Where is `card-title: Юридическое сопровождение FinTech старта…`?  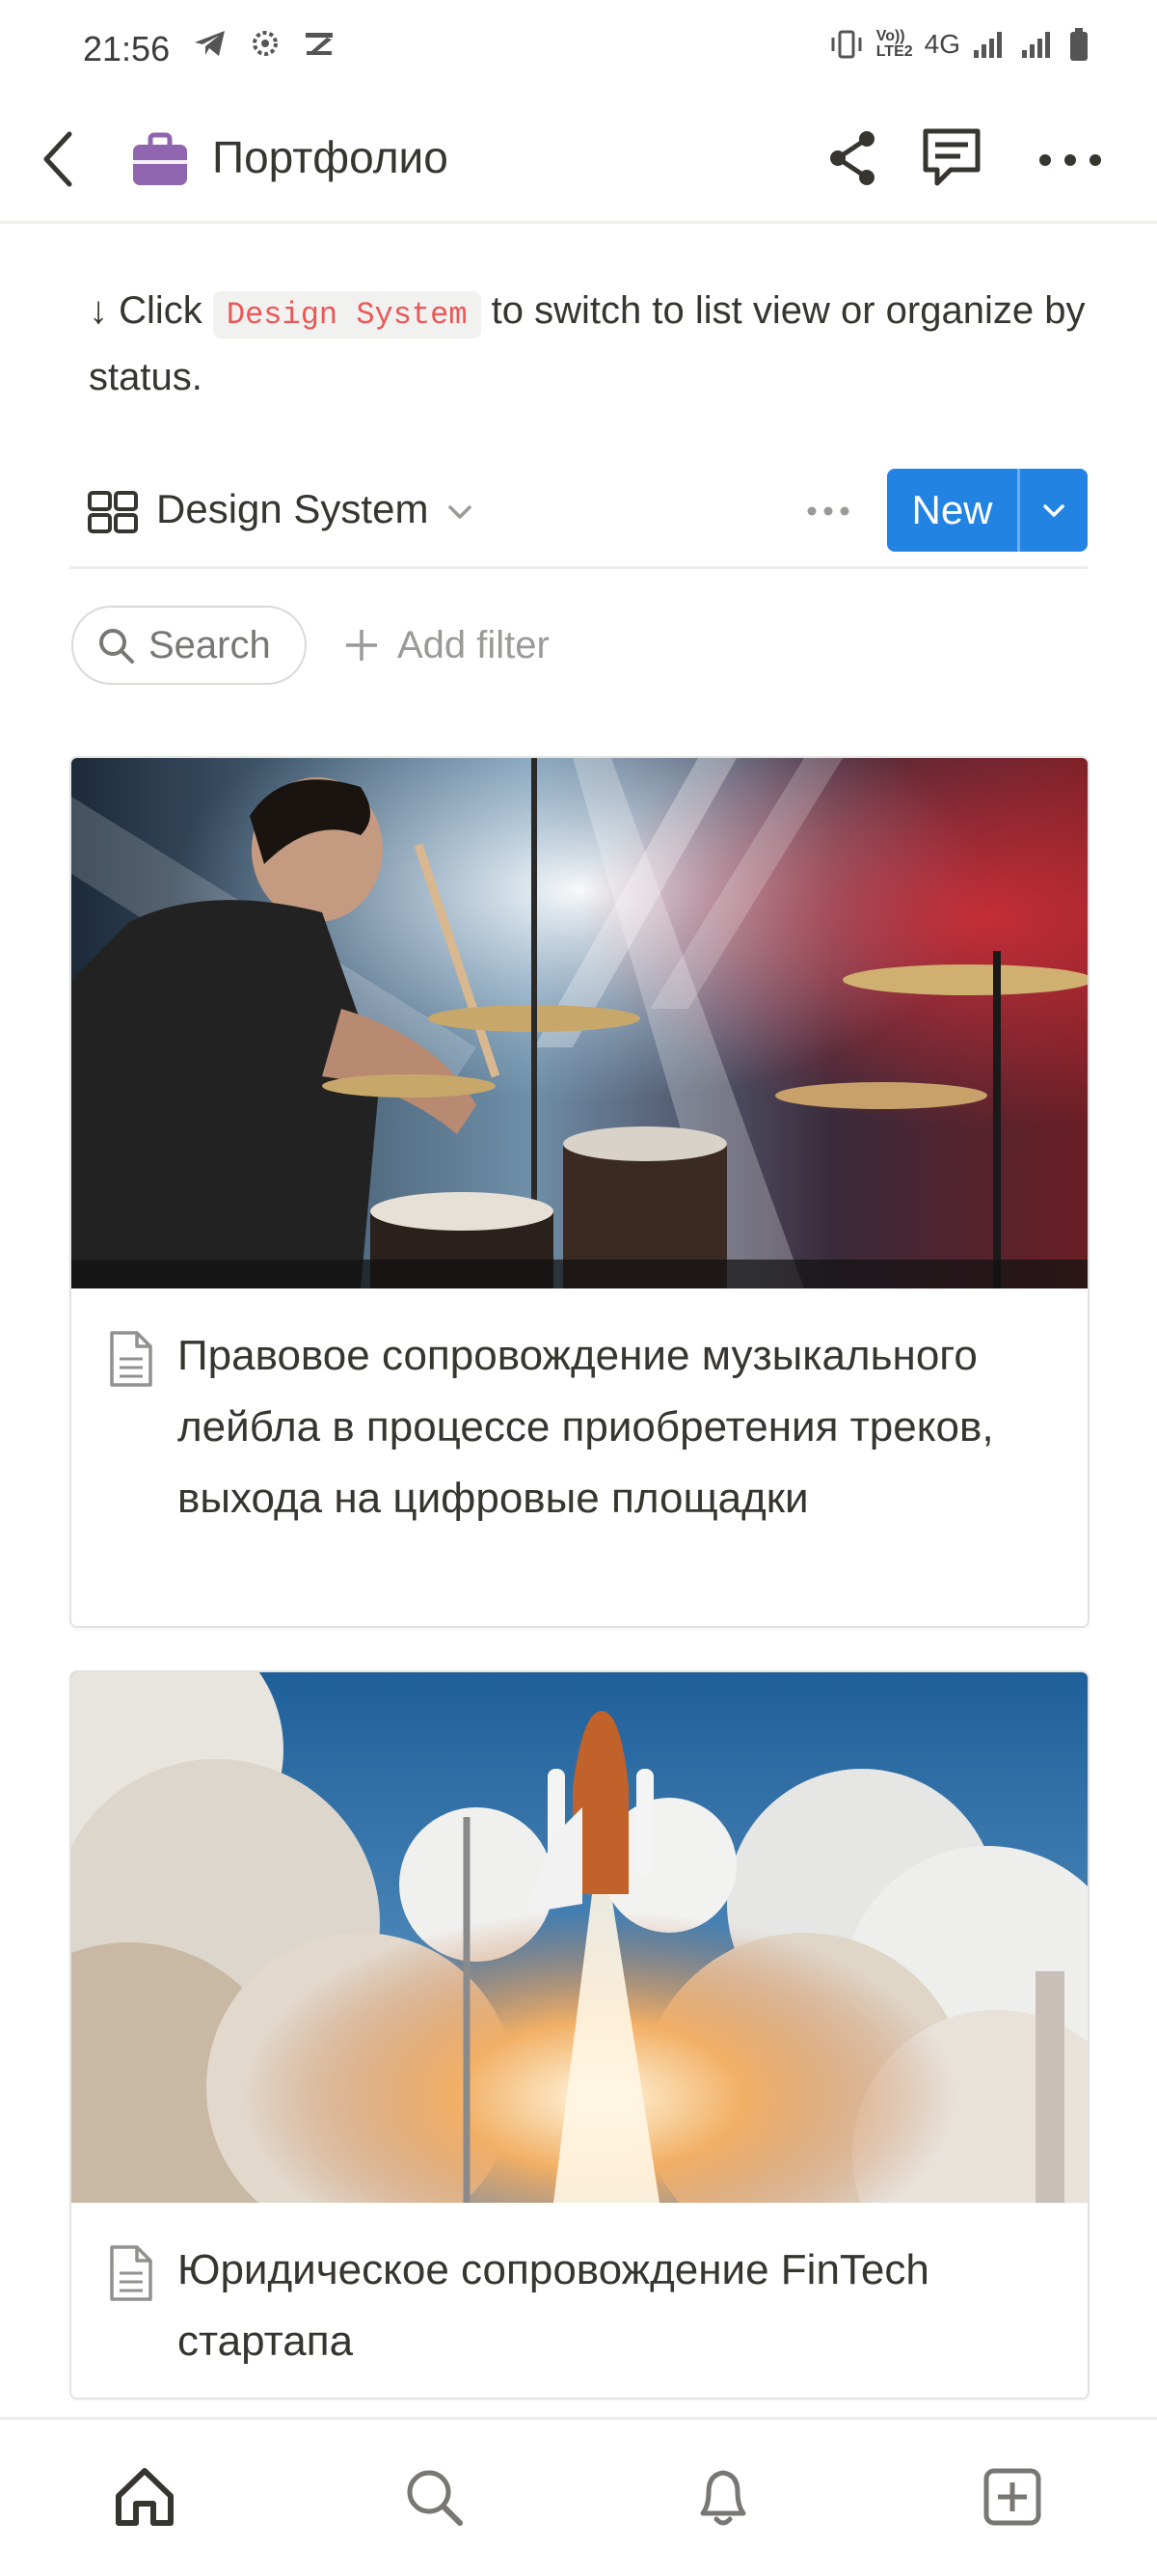
card-title: Юридическое сопровождение FinTech старта… is located at coordinates (553, 2305).